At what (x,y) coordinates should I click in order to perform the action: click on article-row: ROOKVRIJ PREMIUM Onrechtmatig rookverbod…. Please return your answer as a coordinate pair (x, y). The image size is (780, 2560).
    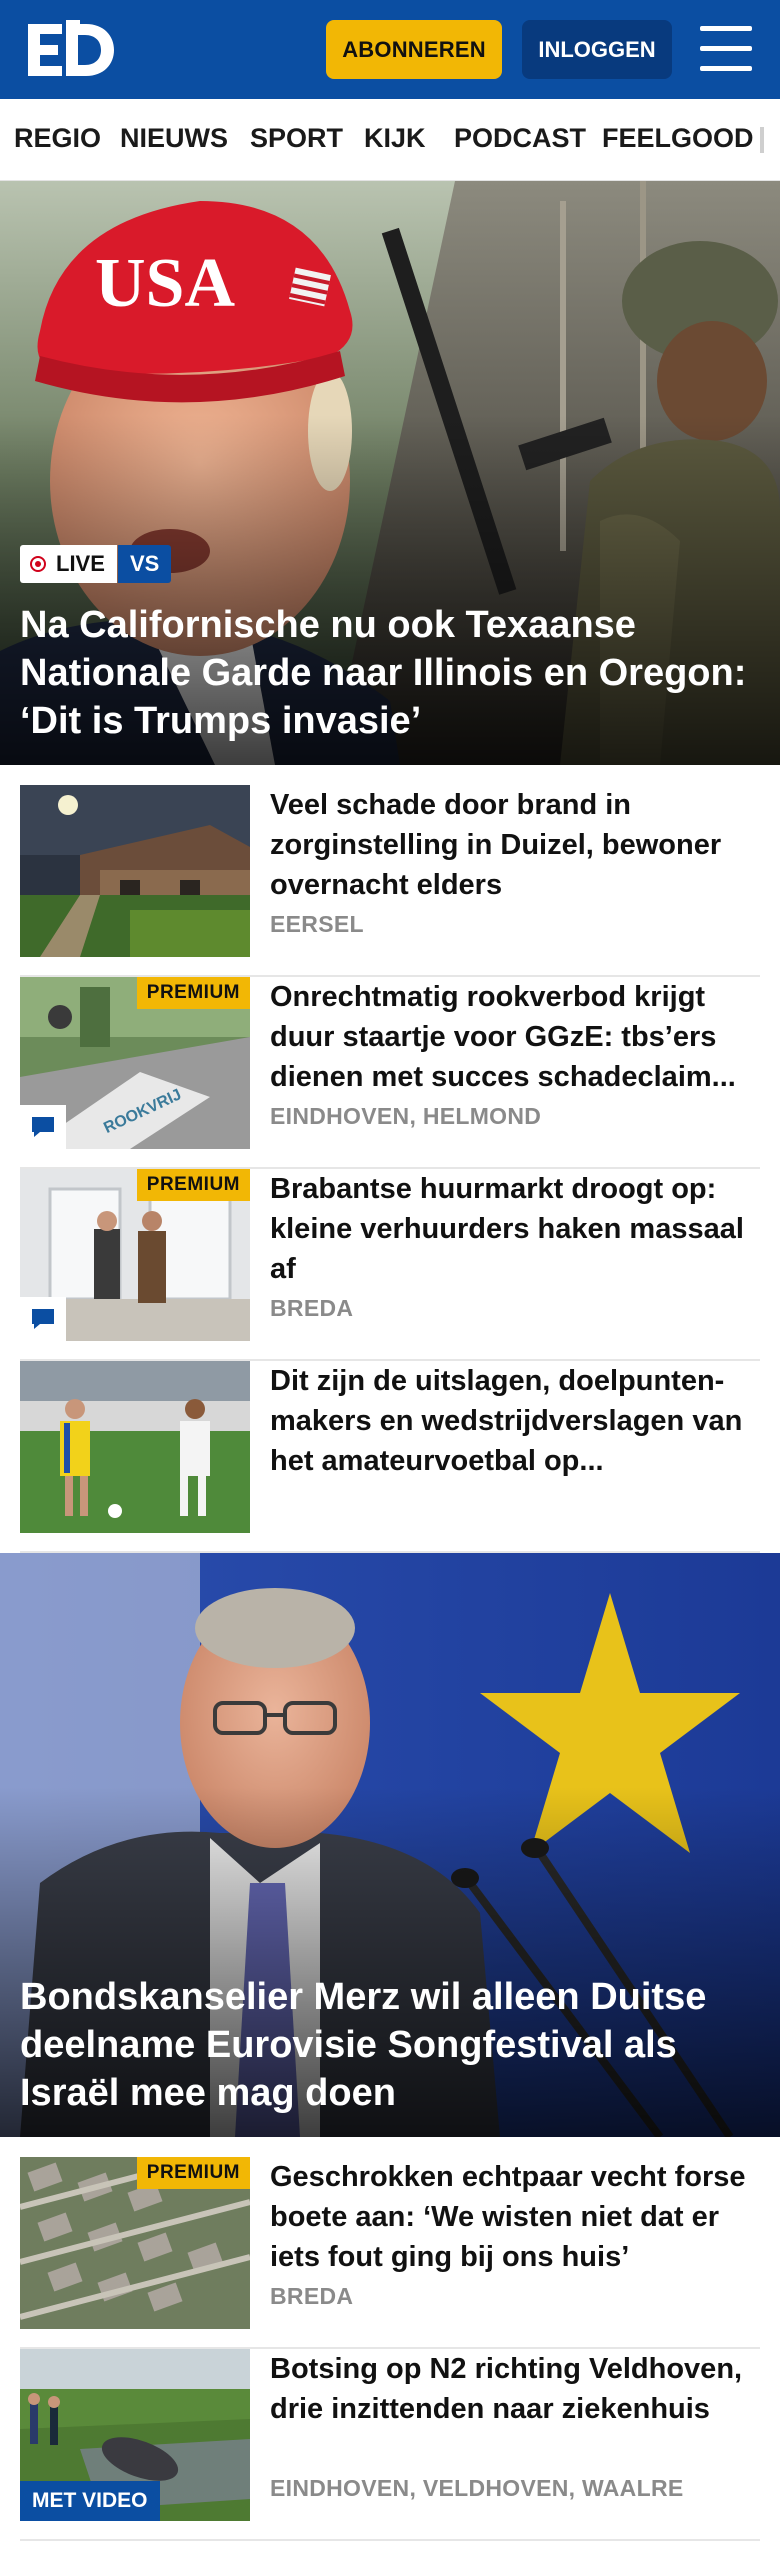
    Looking at the image, I should click on (390, 1073).